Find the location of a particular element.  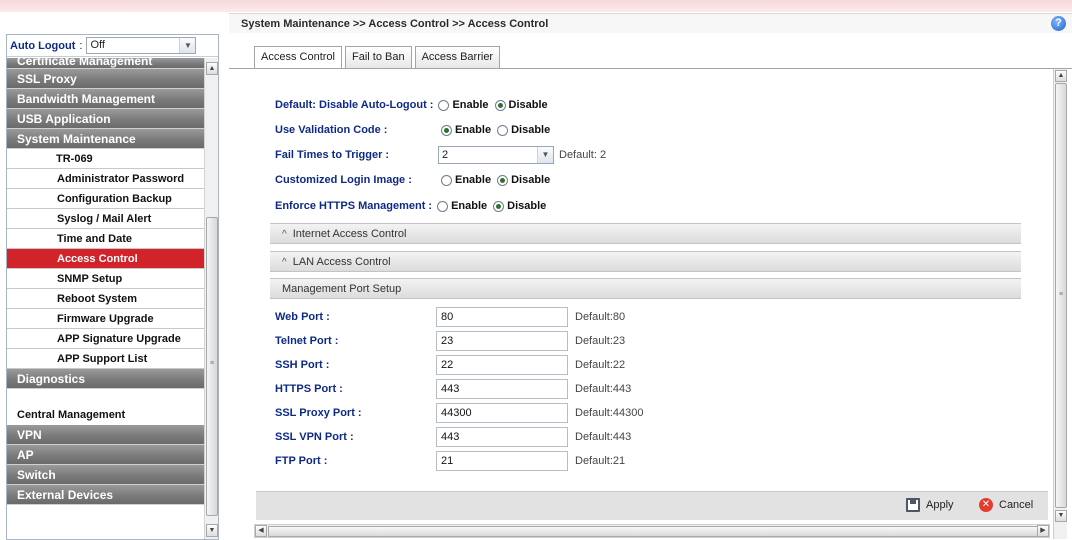

sidebar-scrollbar: ▲ ≡ ▼ is located at coordinates (211, 298).